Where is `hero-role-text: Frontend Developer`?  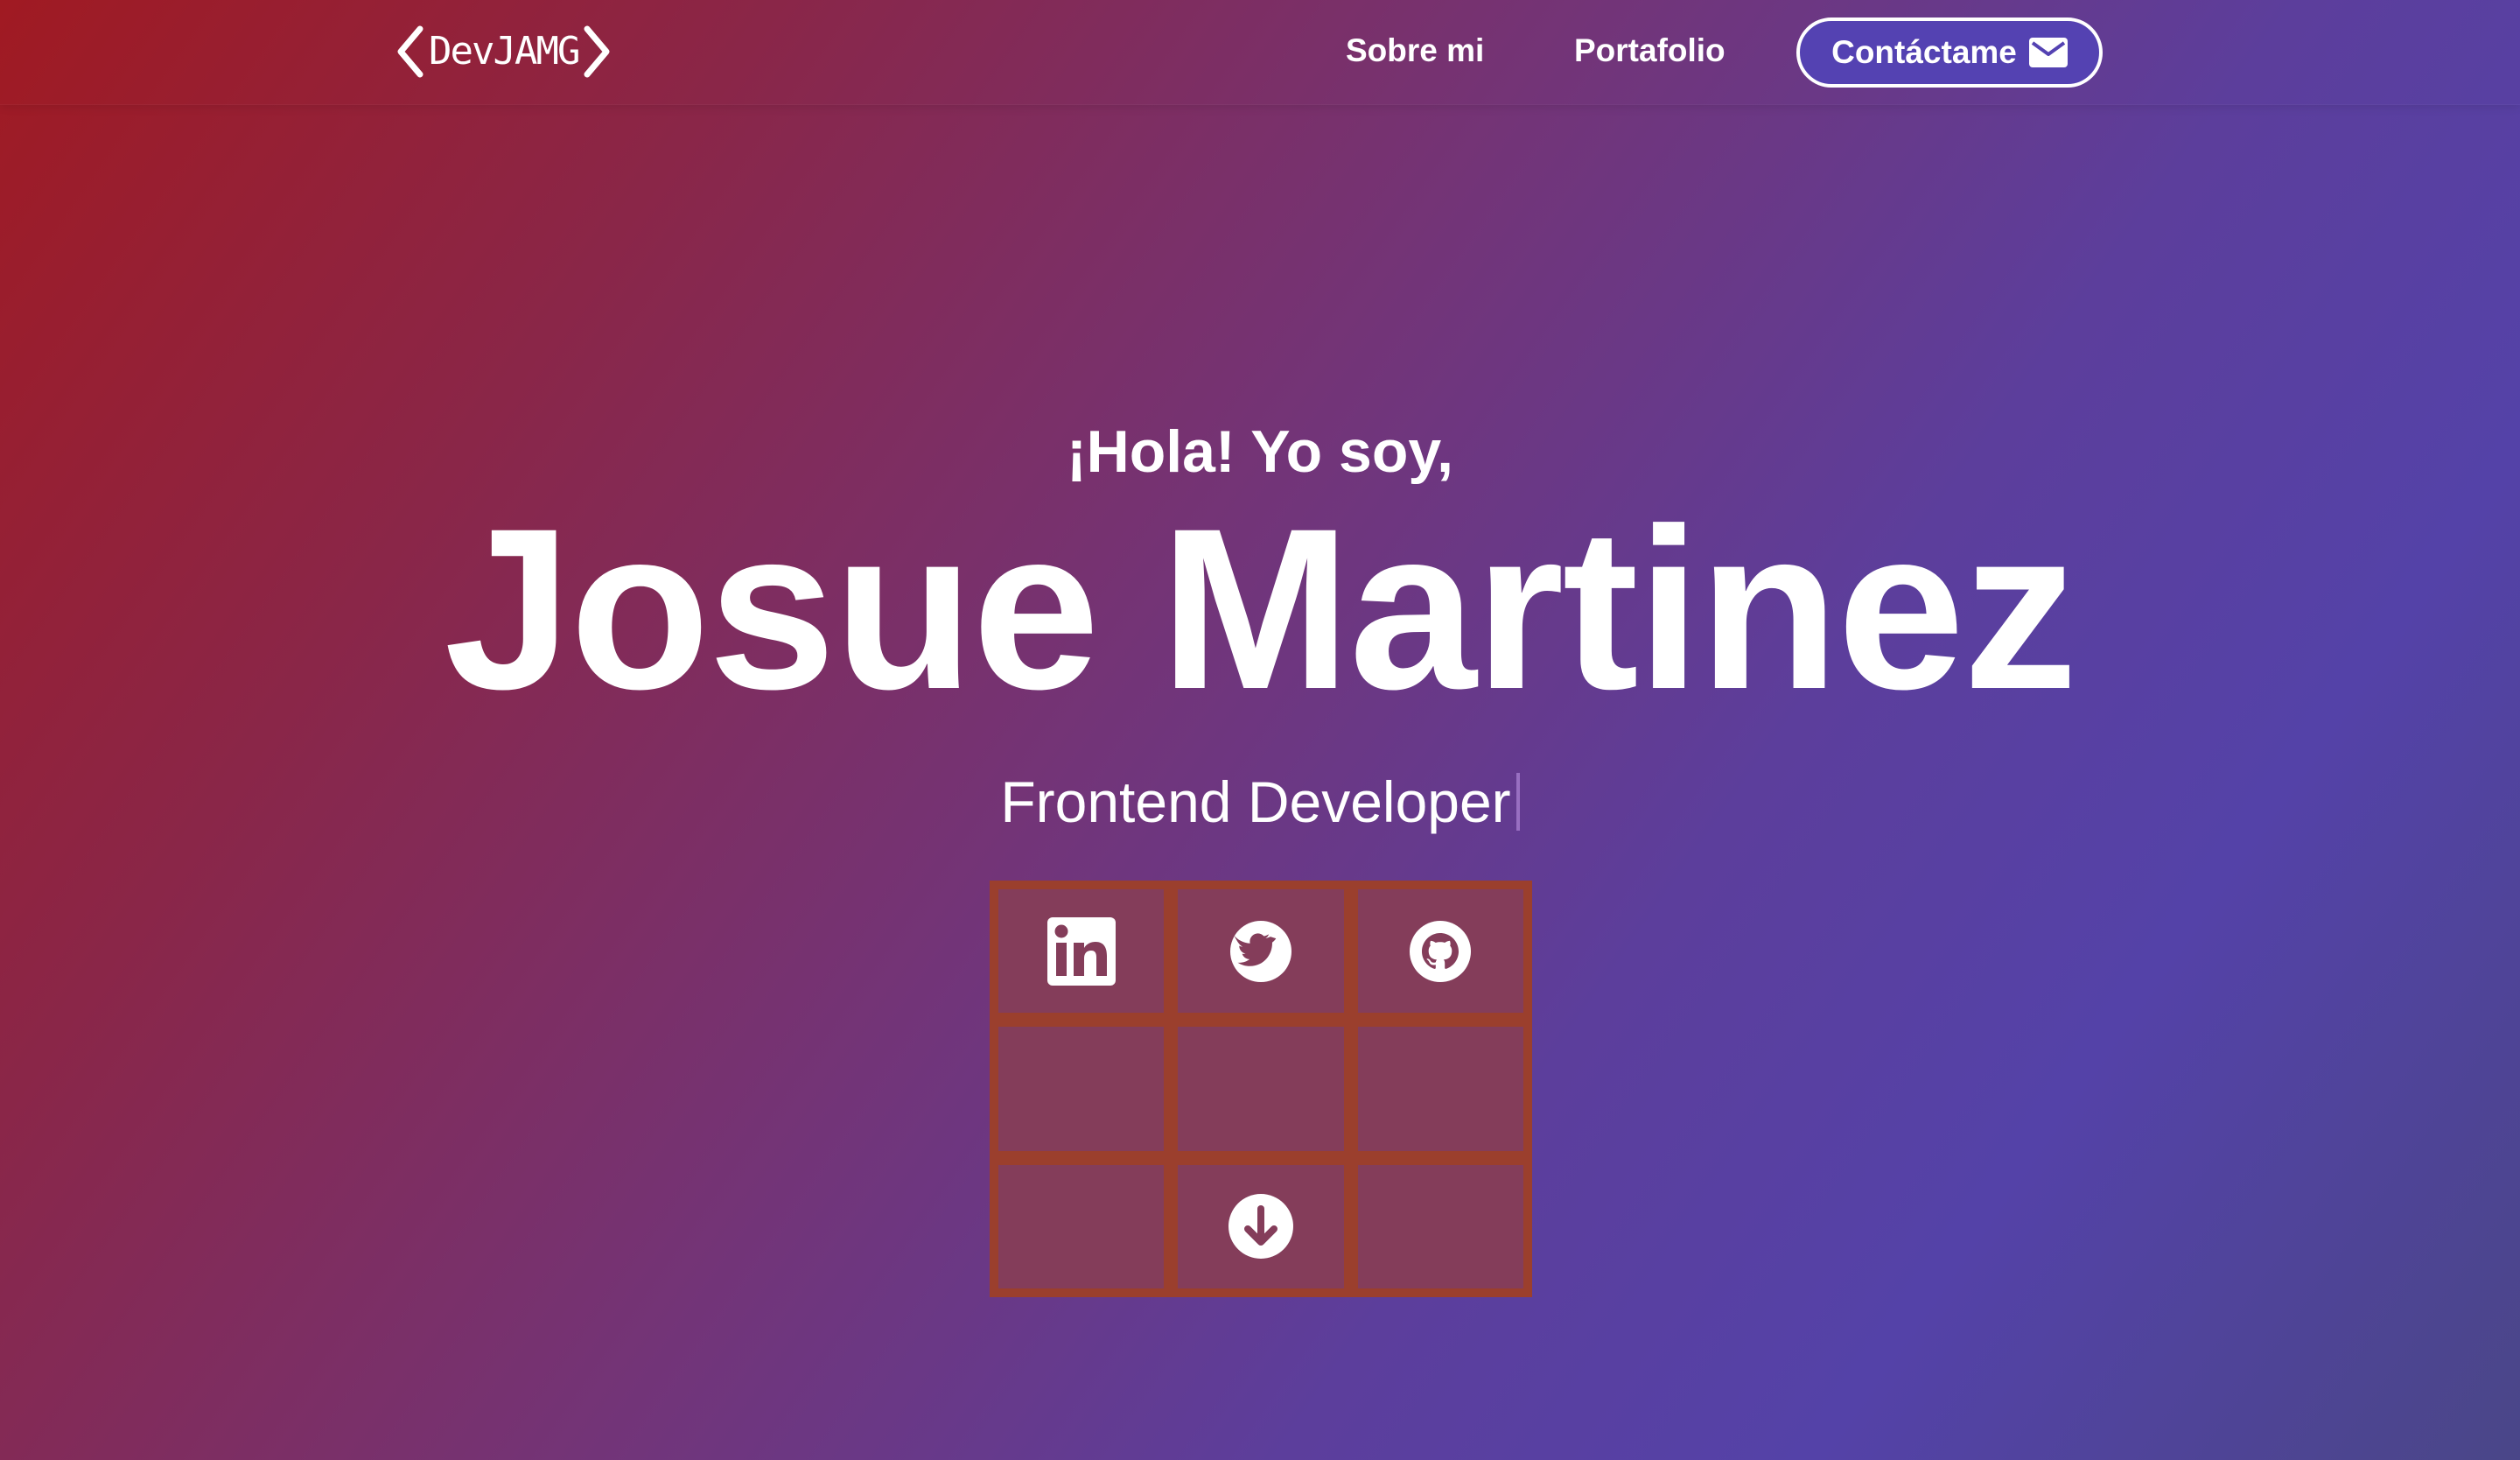
hero-role-text: Frontend Developer is located at coordinates (1255, 801).